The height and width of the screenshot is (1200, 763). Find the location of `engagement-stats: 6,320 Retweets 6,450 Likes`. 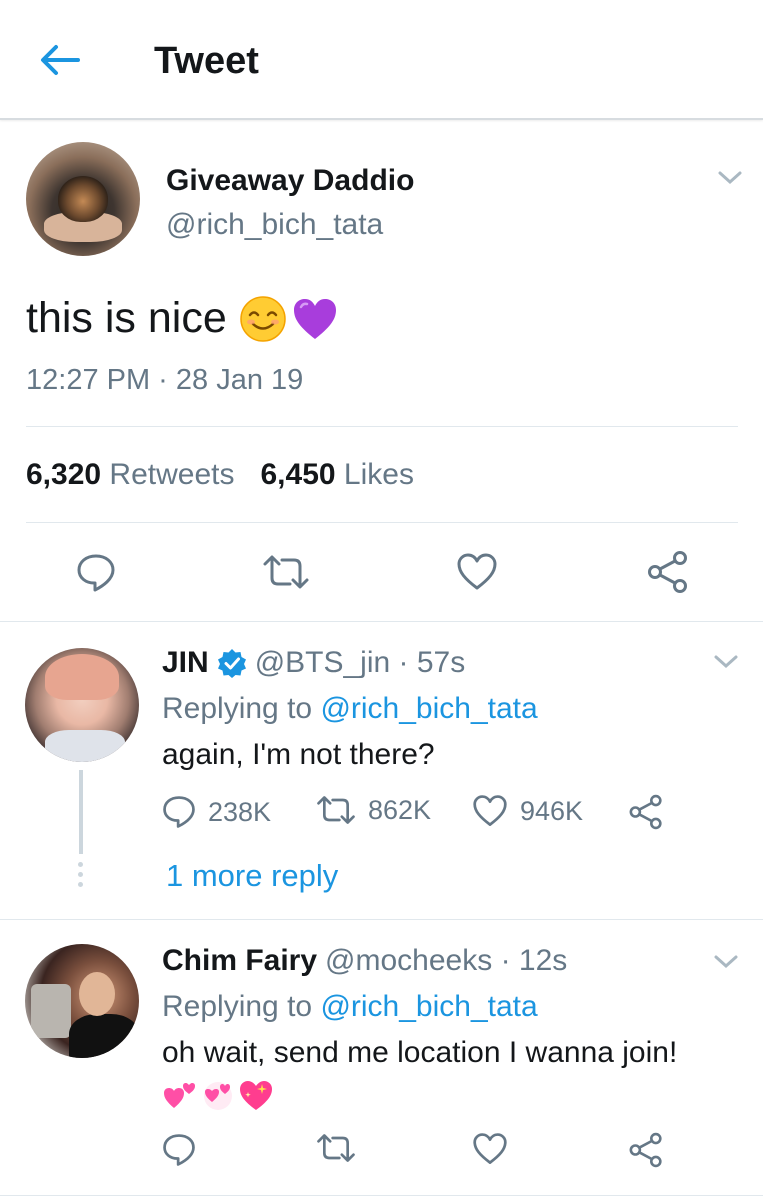

engagement-stats: 6,320 Retweets 6,450 Likes is located at coordinates (220, 475).